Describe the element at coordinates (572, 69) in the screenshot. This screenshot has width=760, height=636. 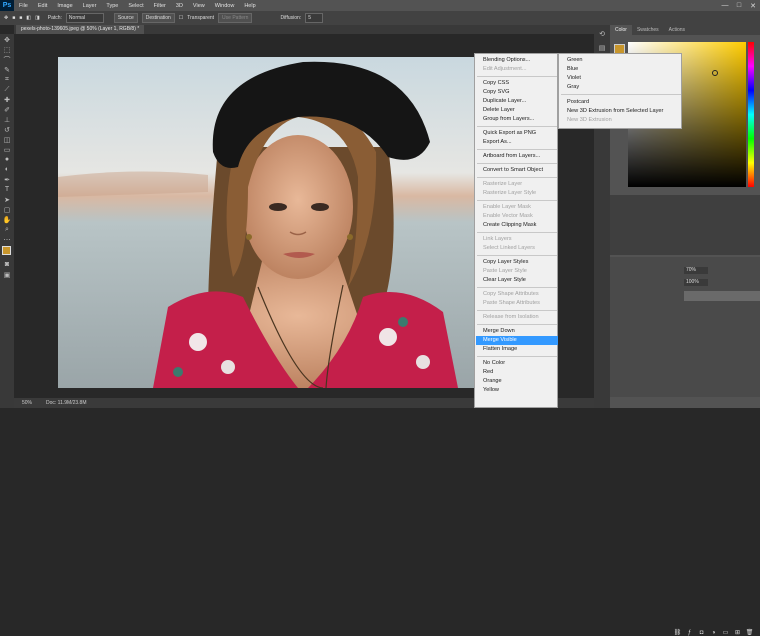
I see `menu-color-blue: Blue` at that location.